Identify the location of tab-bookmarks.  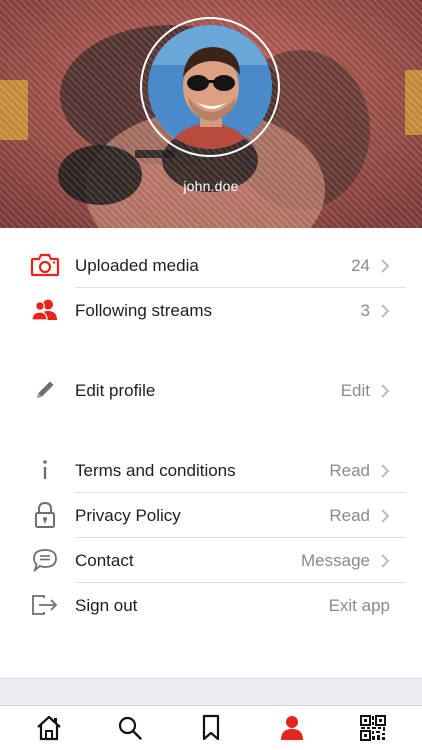
(211, 728).